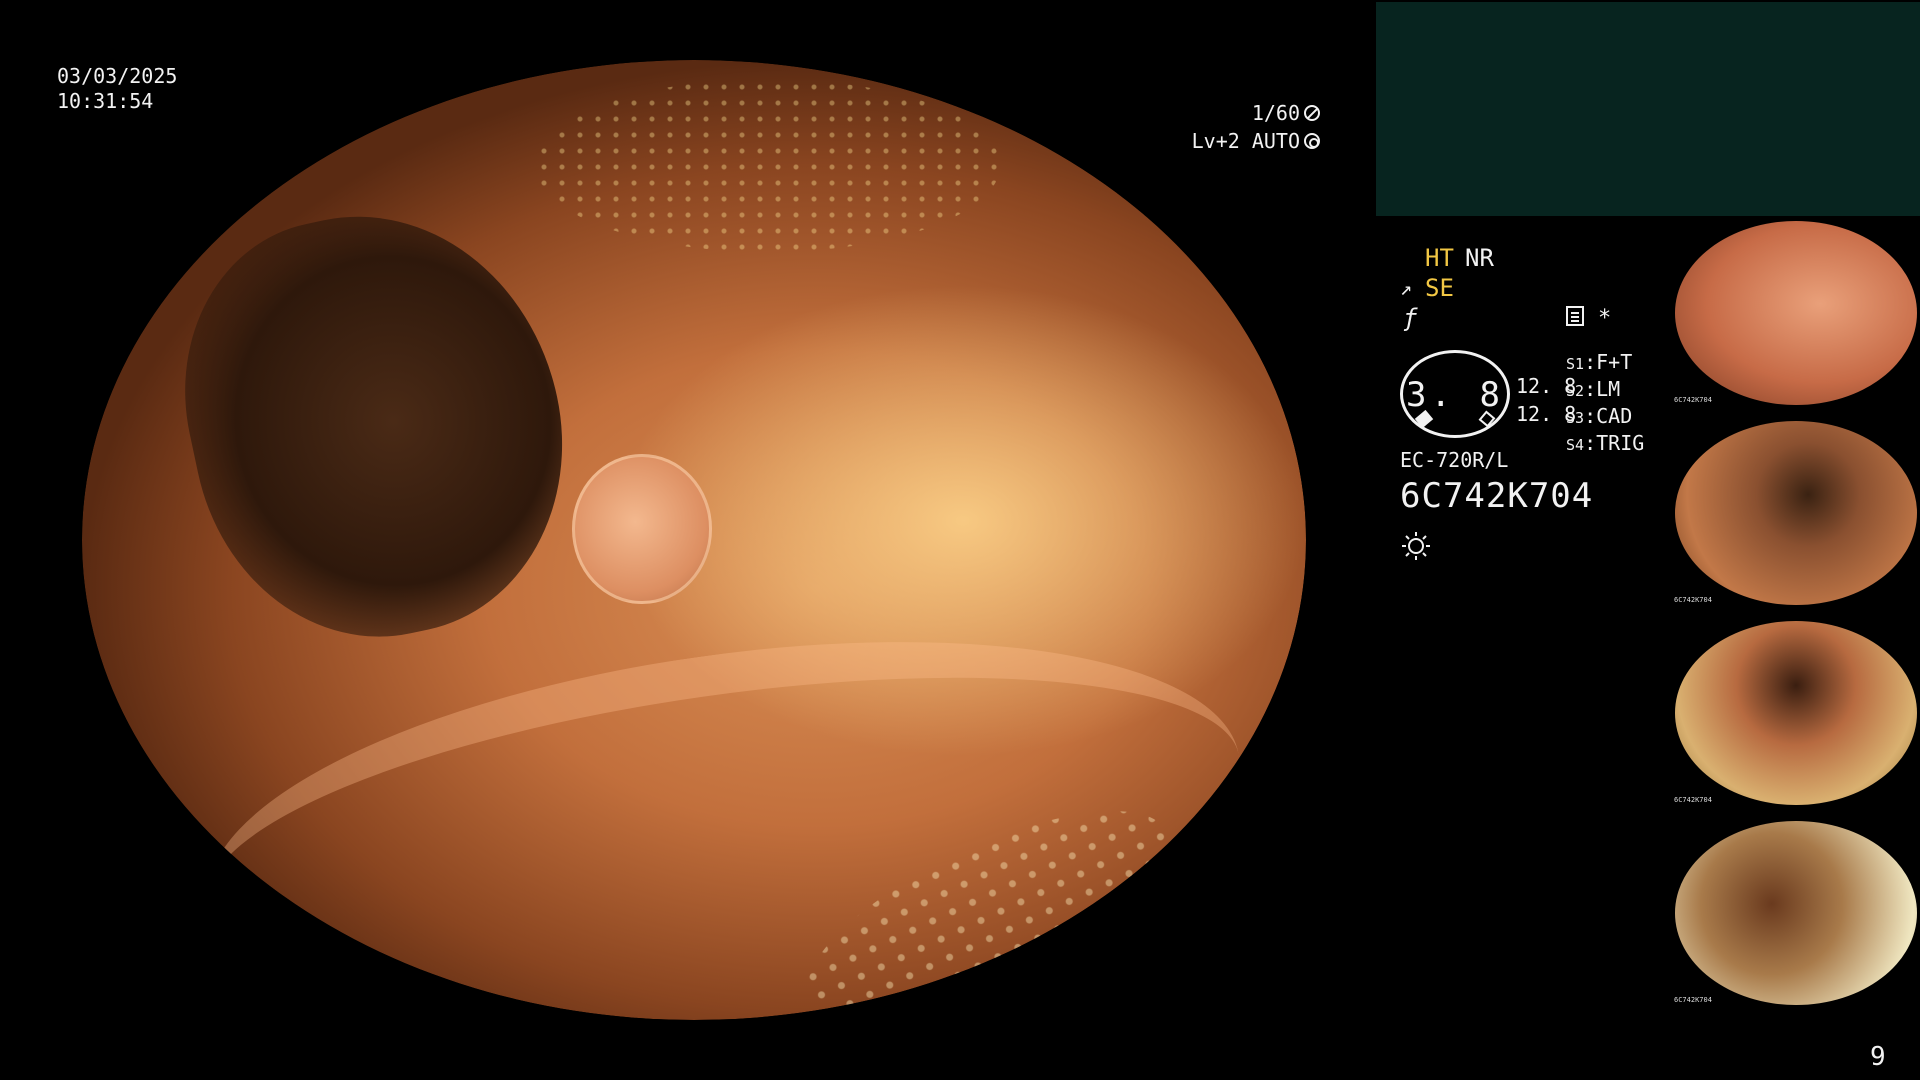 The height and width of the screenshot is (1080, 1920). I want to click on ht-indicator: HT, so click(1439, 258).